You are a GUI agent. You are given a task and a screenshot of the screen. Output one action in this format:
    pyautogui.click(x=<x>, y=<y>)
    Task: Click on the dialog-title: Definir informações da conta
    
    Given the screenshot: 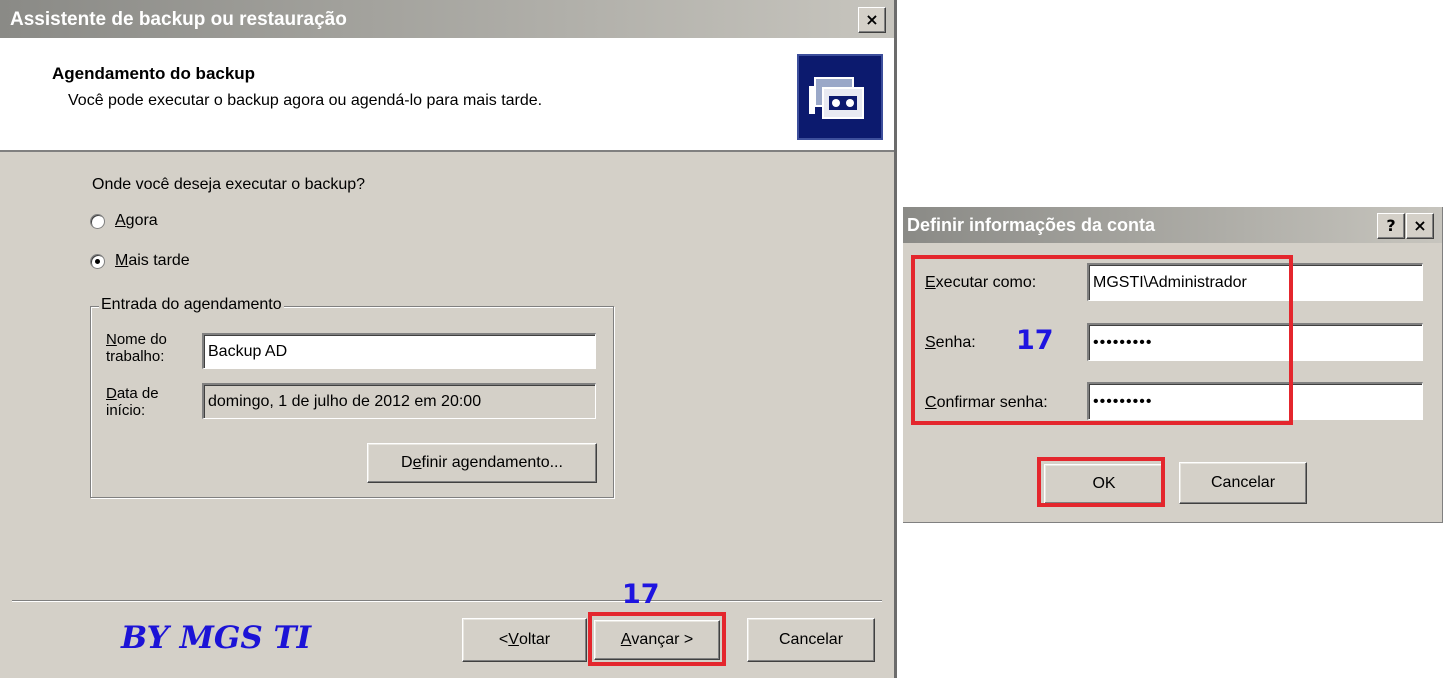 What is the action you would take?
    pyautogui.click(x=1031, y=225)
    